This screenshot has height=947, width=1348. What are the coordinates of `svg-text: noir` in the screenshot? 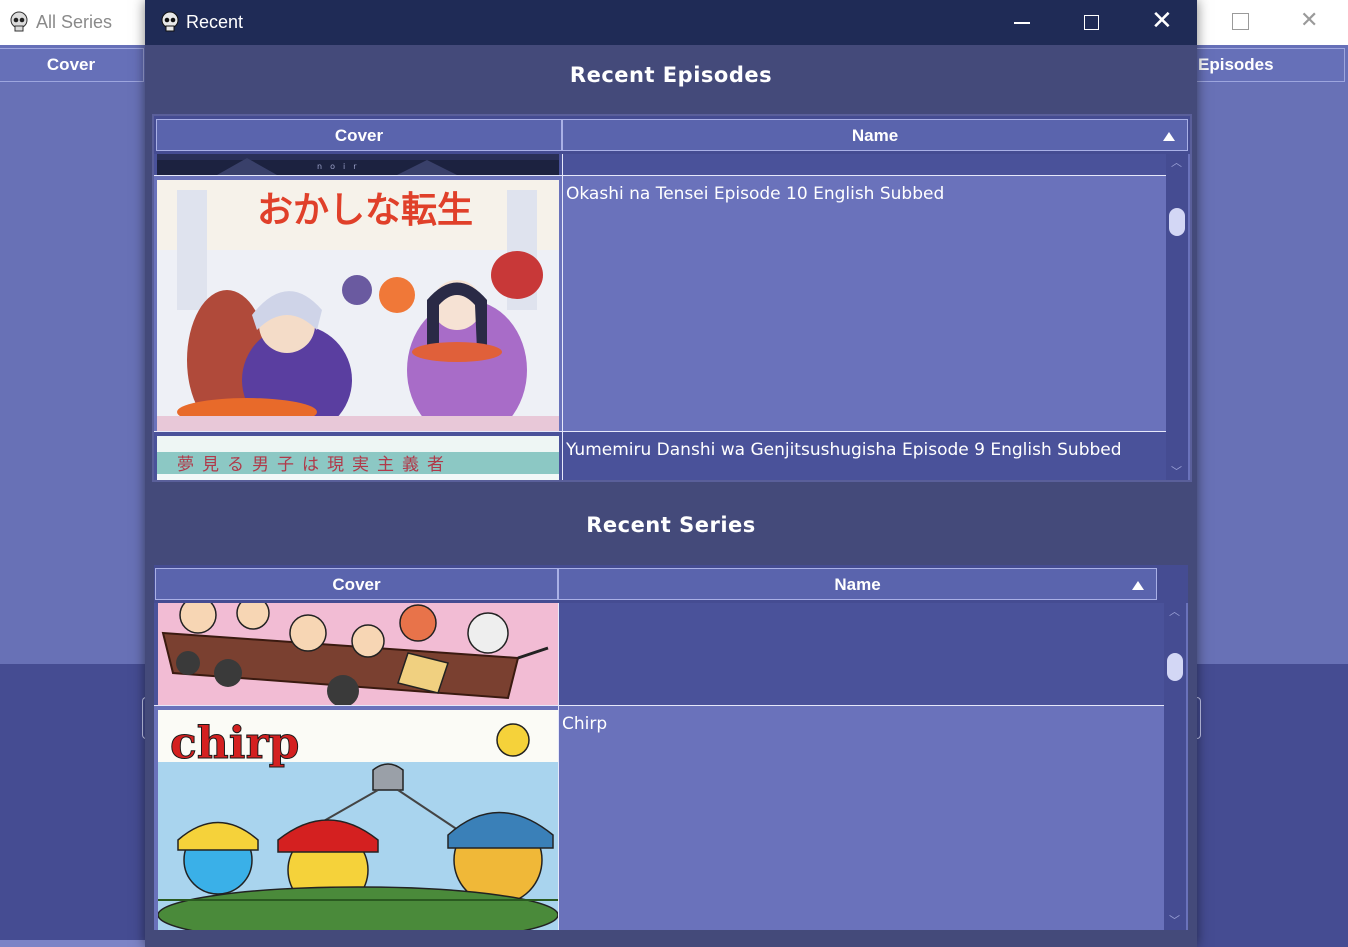 It's located at (340, 166).